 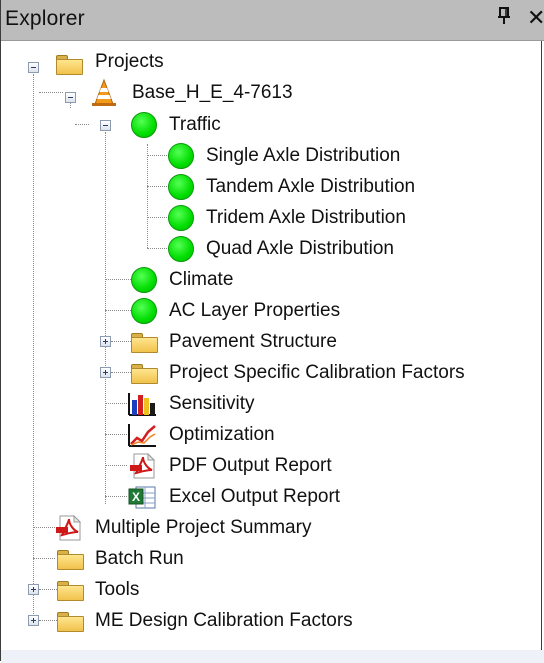 I want to click on tree-item-quad-axle: Quad Axle Distribution, so click(x=221, y=249).